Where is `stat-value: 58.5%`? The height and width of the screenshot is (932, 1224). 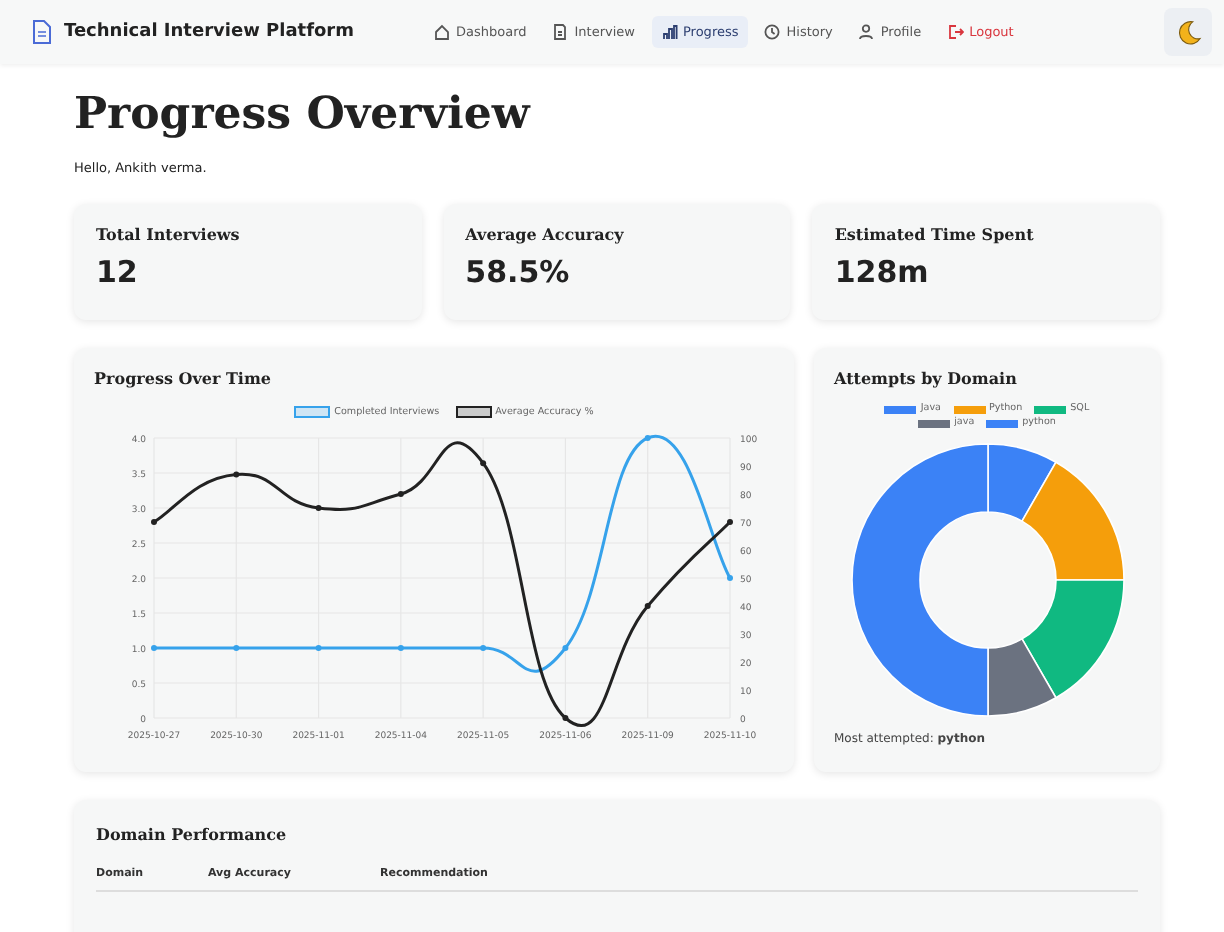 stat-value: 58.5% is located at coordinates (518, 272).